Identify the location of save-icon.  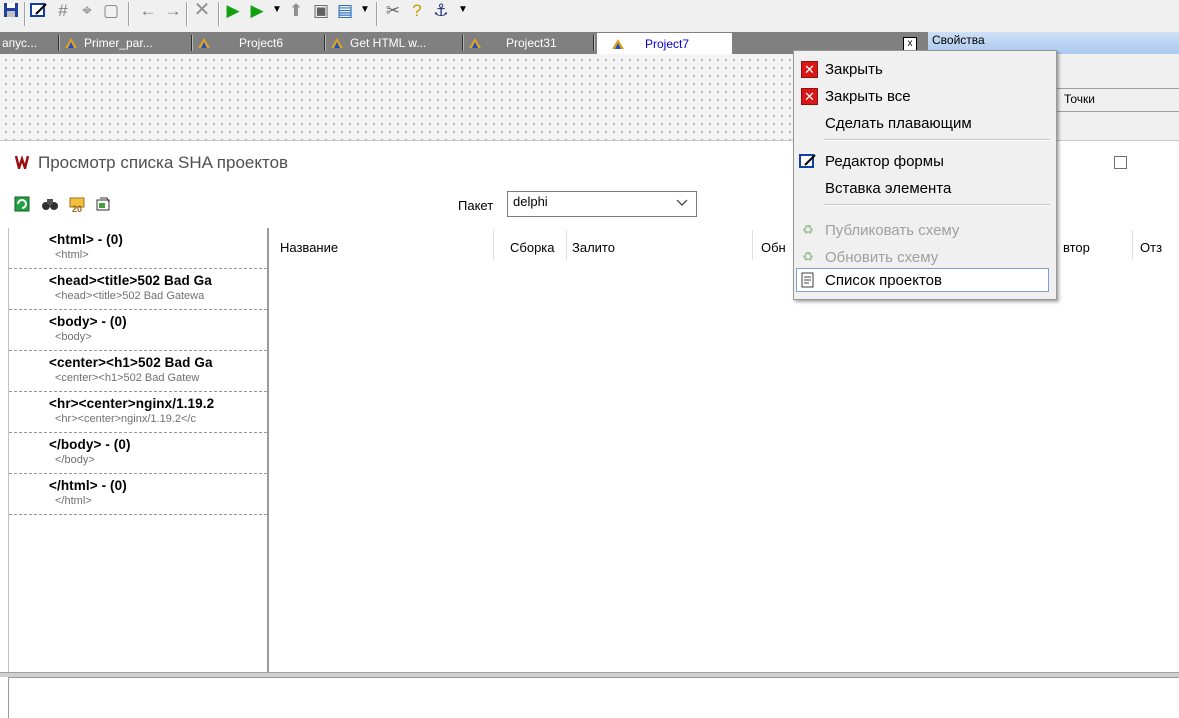
(11, 10).